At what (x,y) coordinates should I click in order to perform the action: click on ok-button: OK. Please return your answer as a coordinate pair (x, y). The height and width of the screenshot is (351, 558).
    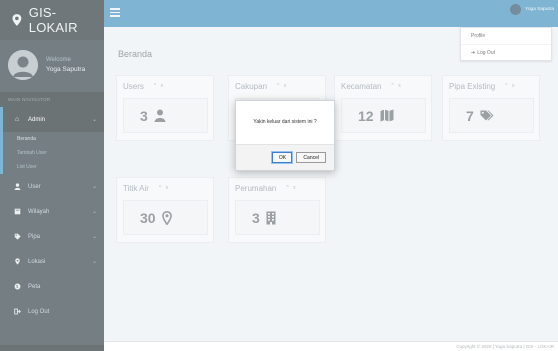
    Looking at the image, I should click on (282, 157).